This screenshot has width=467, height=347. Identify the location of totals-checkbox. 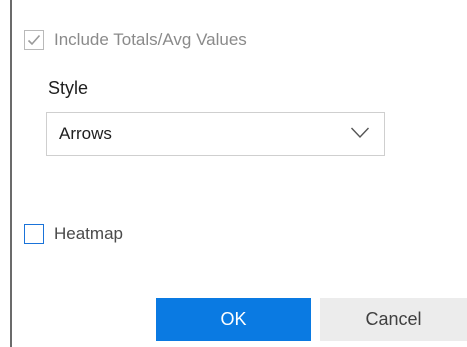
(34, 40).